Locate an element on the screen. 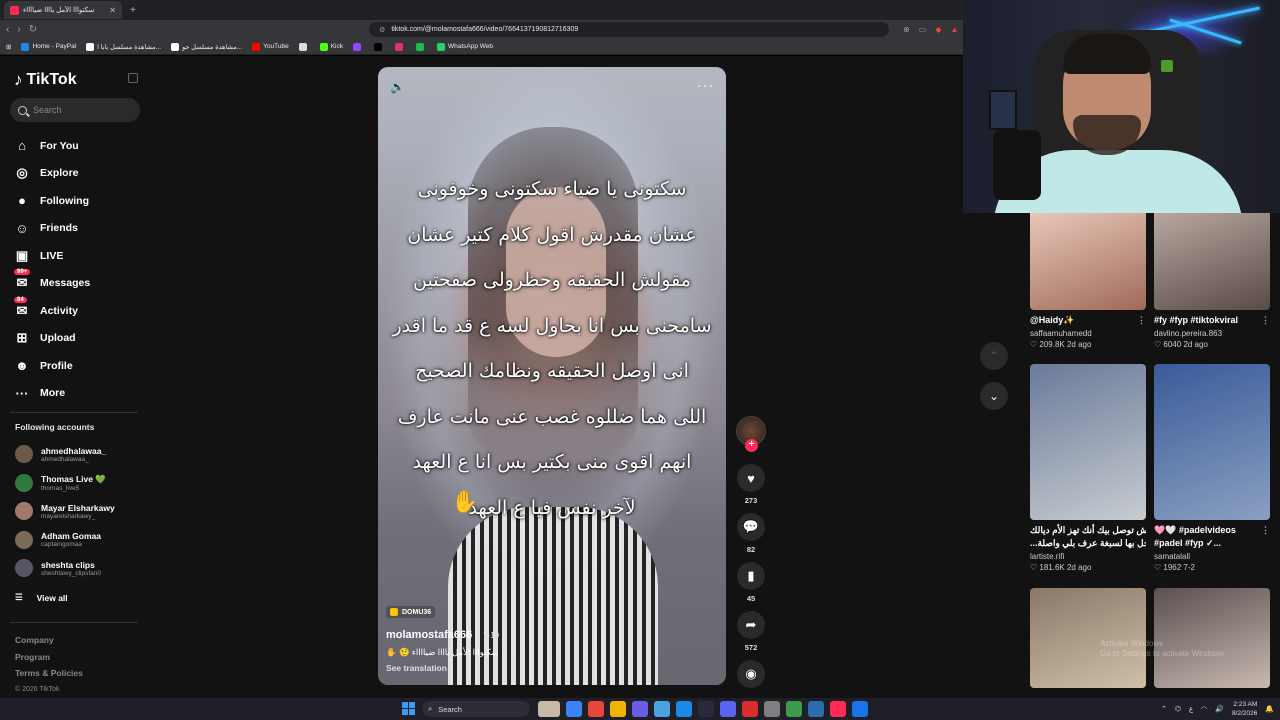 The height and width of the screenshot is (720, 1280). browser-tab: سكتوااا الأمل ياااا ضيااااء ✕ is located at coordinates (63, 10).